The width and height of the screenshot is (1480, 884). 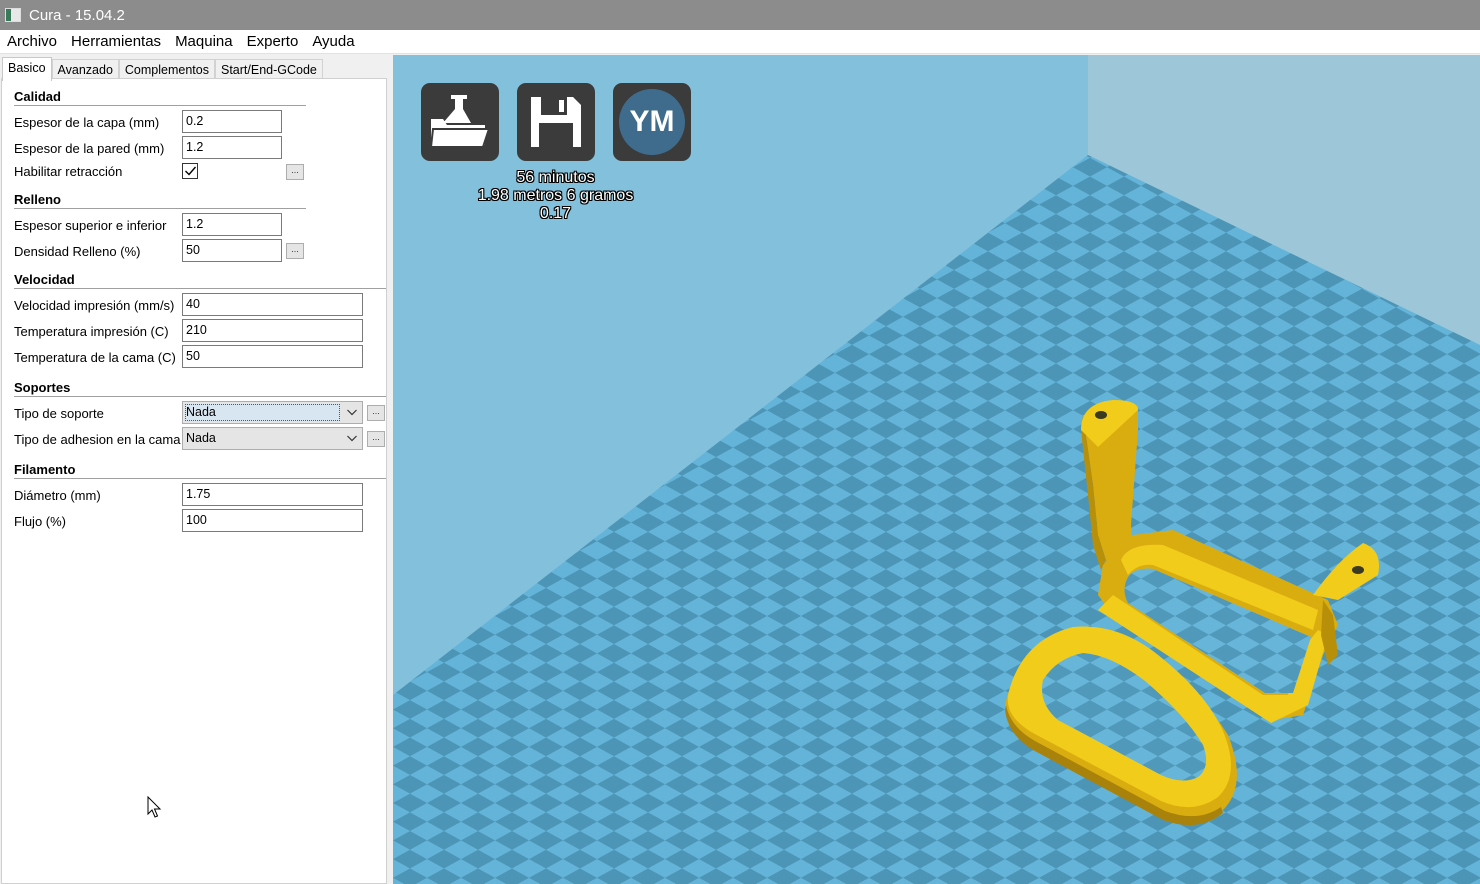 I want to click on adhesion-type-value: Nada, so click(x=201, y=438).